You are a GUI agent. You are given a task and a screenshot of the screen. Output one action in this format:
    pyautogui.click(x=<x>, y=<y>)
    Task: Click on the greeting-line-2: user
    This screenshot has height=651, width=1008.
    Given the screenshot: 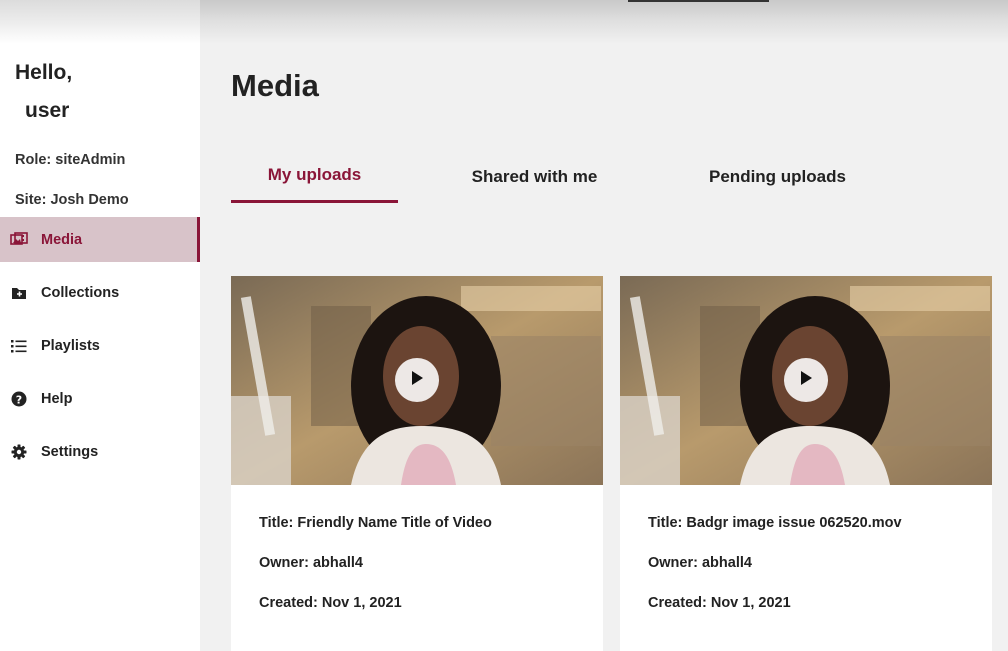 What is the action you would take?
    pyautogui.click(x=47, y=110)
    